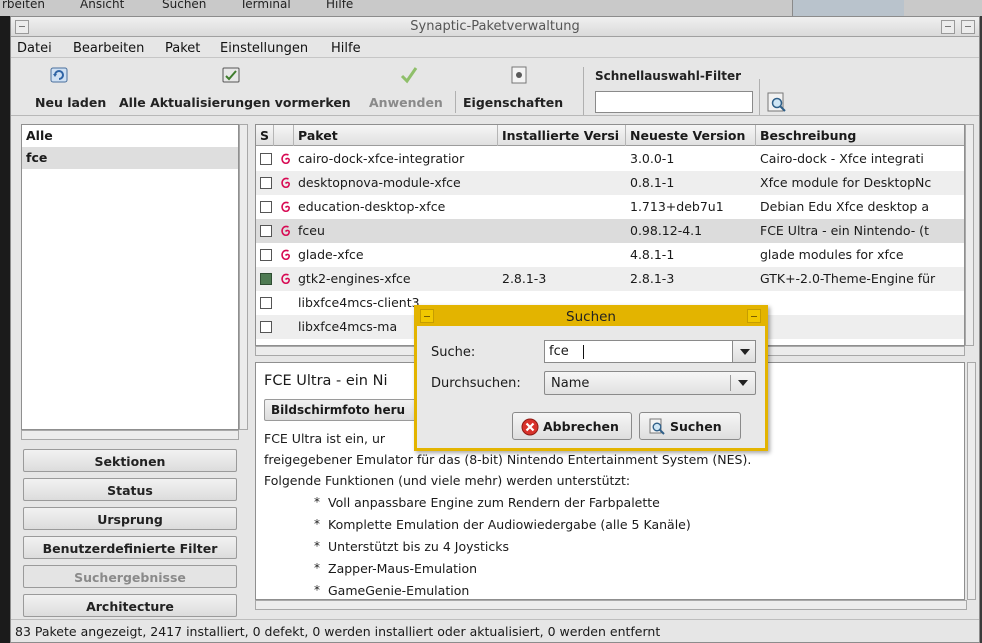  I want to click on custom-filters-button: Benutzerdefinierte Filter, so click(130, 547).